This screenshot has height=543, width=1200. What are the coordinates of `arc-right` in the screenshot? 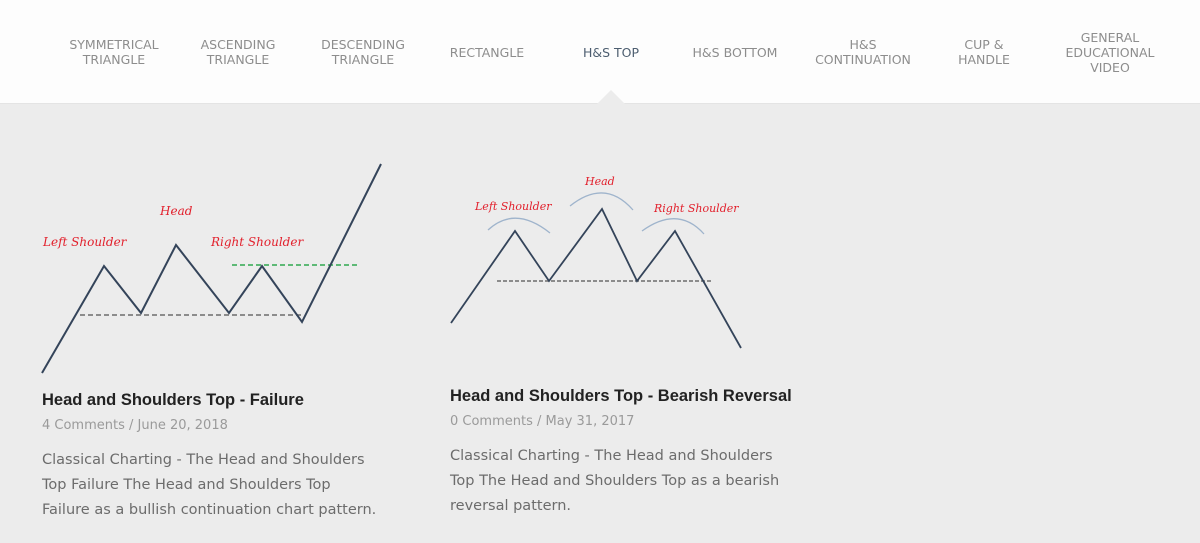 It's located at (673, 226).